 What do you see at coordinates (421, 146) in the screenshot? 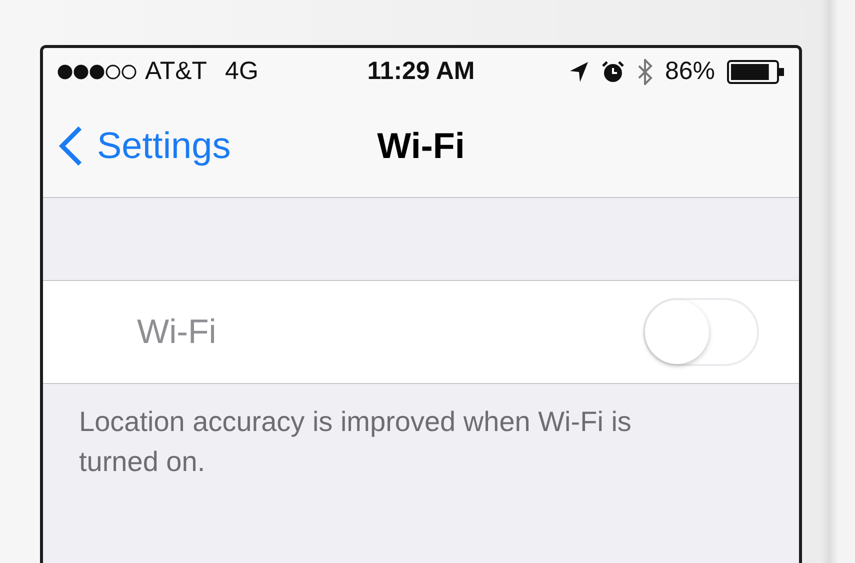
I see `page-title: Wi-Fi` at bounding box center [421, 146].